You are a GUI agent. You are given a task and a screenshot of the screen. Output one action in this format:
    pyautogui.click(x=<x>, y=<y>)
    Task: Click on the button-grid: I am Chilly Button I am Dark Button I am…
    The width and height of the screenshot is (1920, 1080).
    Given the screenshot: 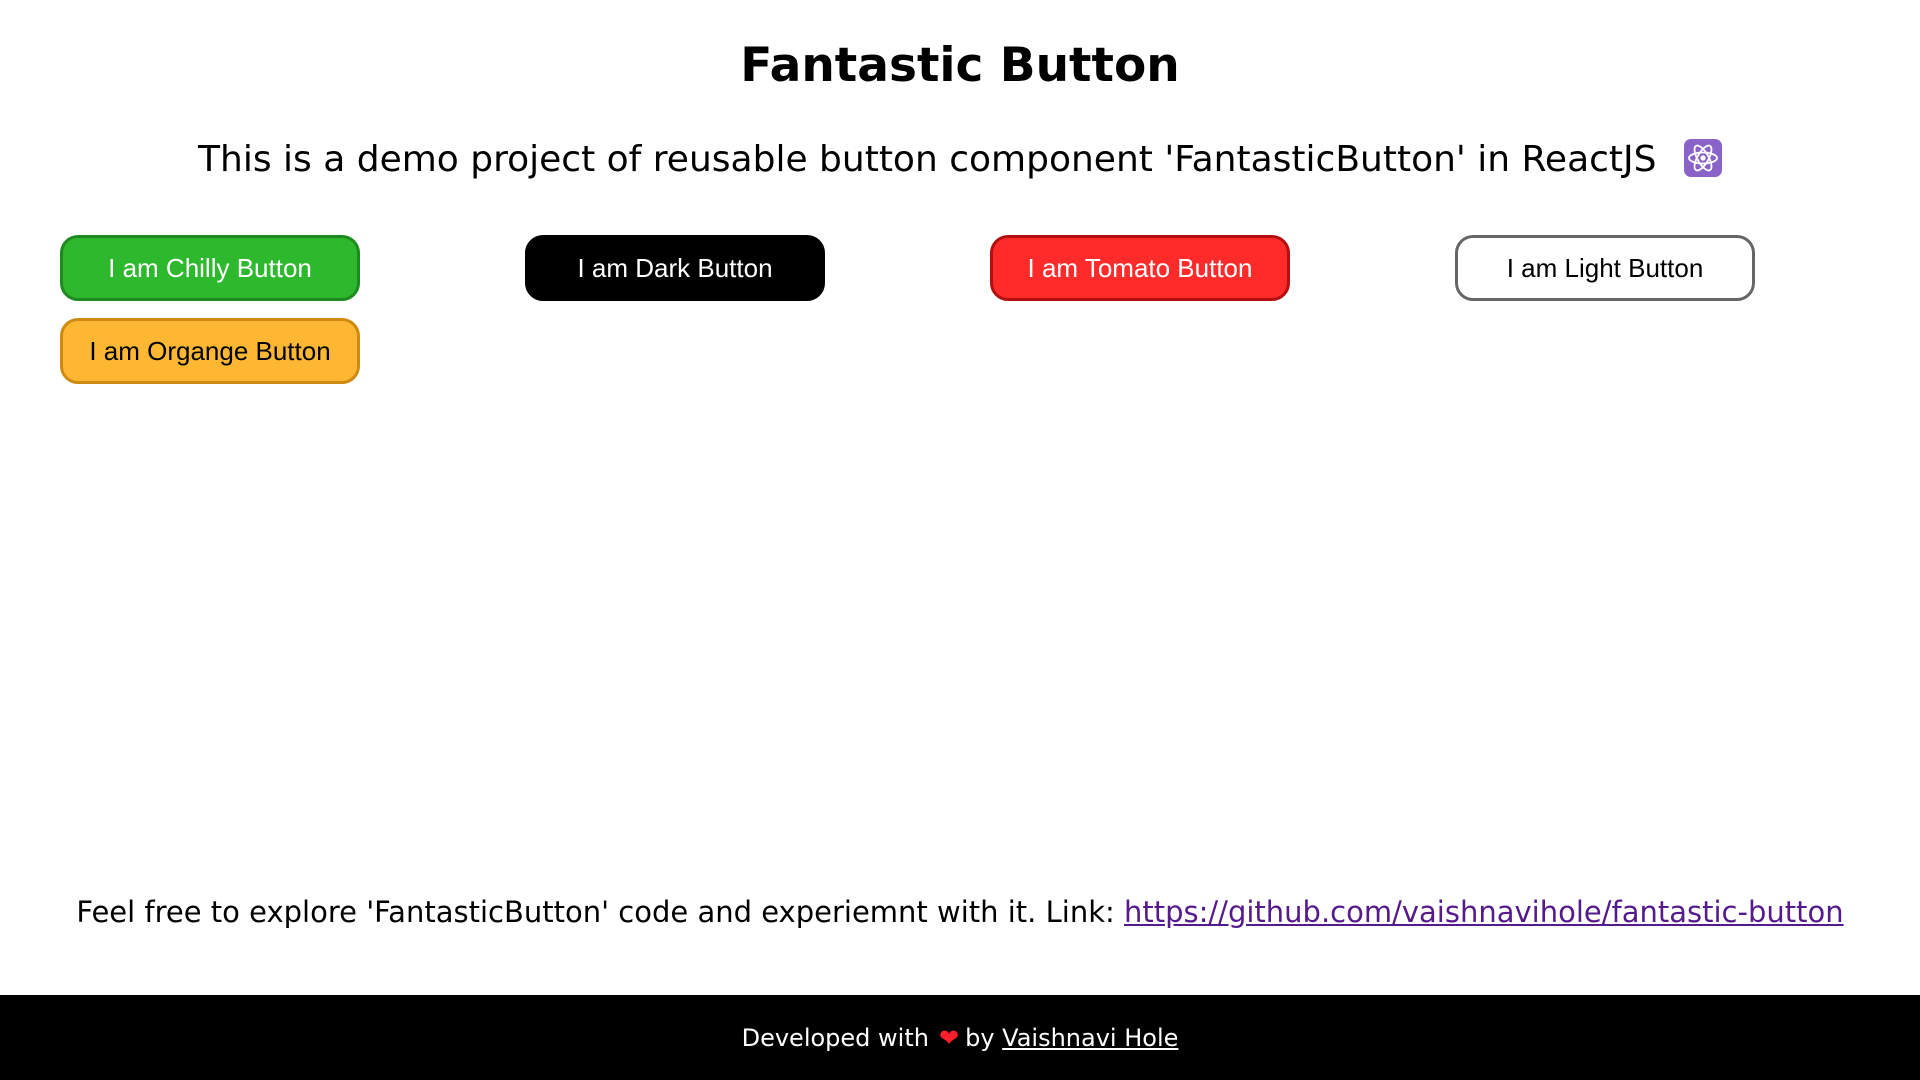 What is the action you would take?
    pyautogui.click(x=960, y=309)
    